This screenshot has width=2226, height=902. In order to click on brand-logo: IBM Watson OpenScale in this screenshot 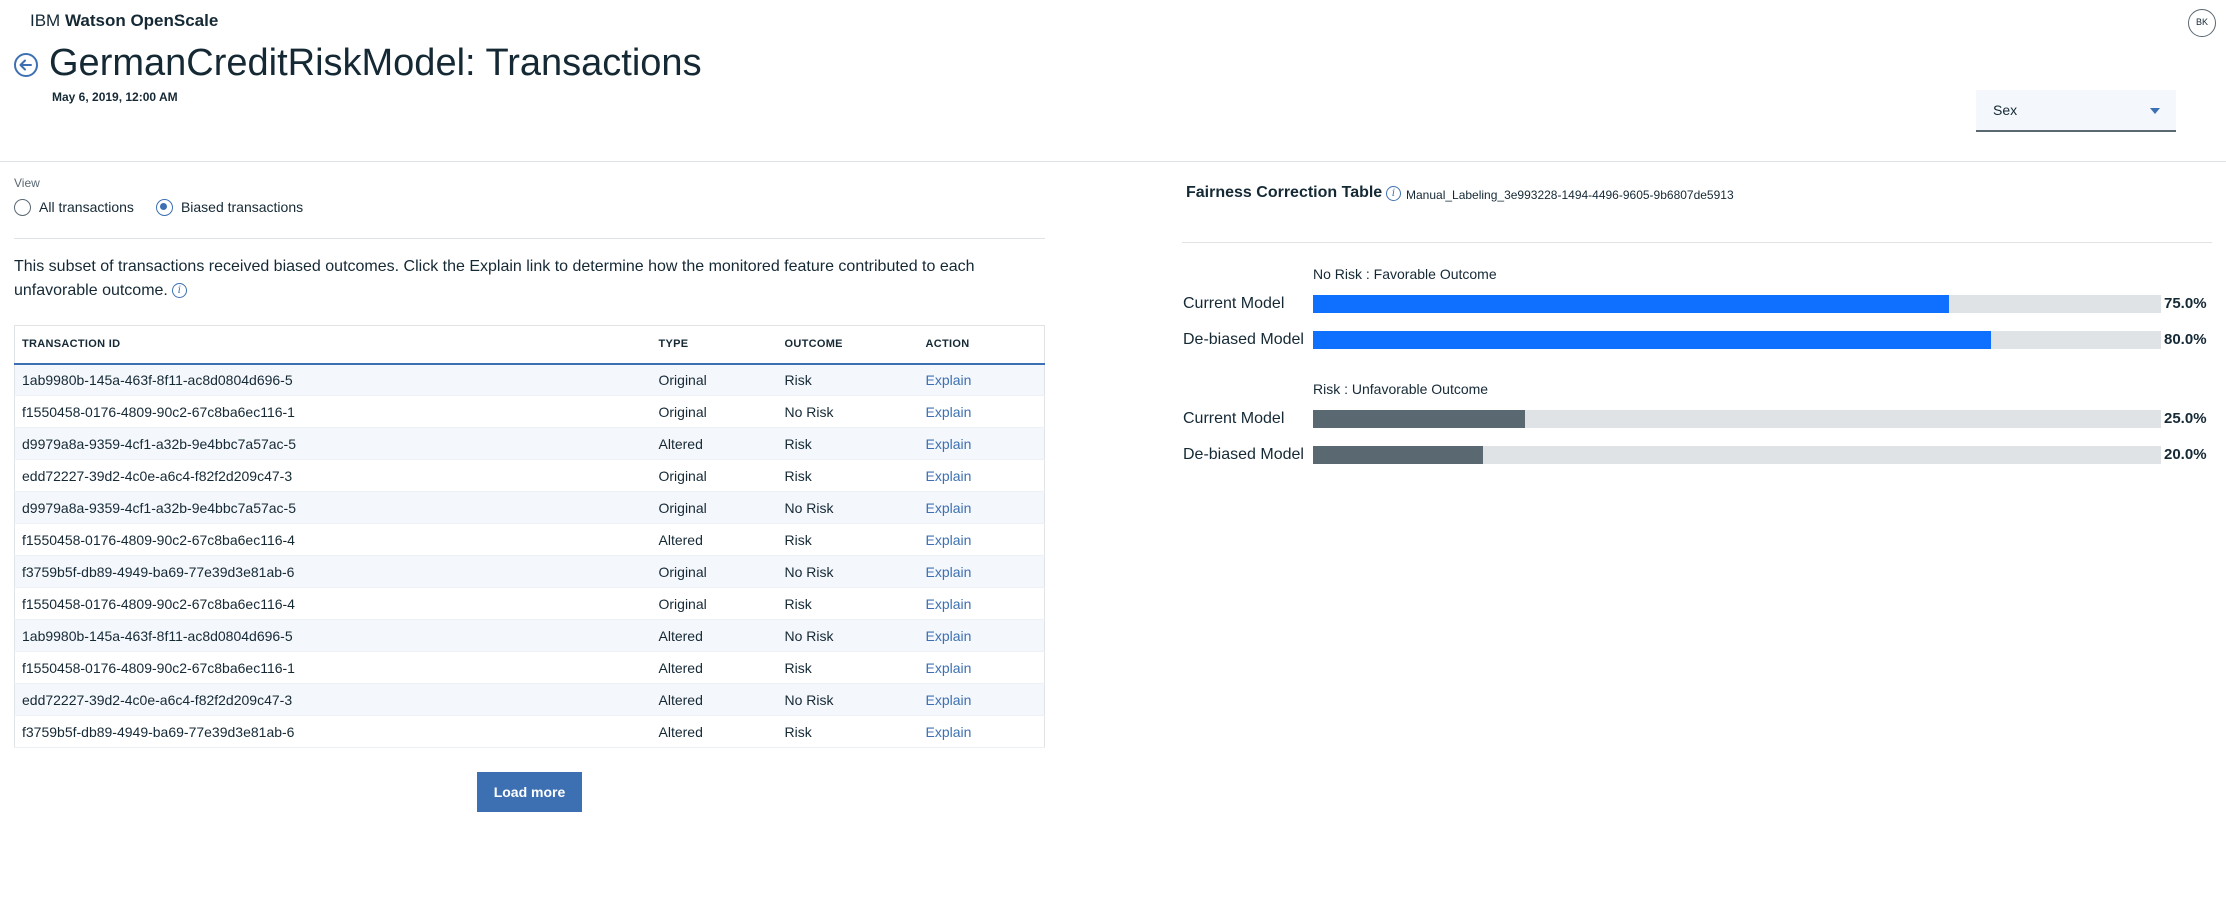, I will do `click(124, 21)`.